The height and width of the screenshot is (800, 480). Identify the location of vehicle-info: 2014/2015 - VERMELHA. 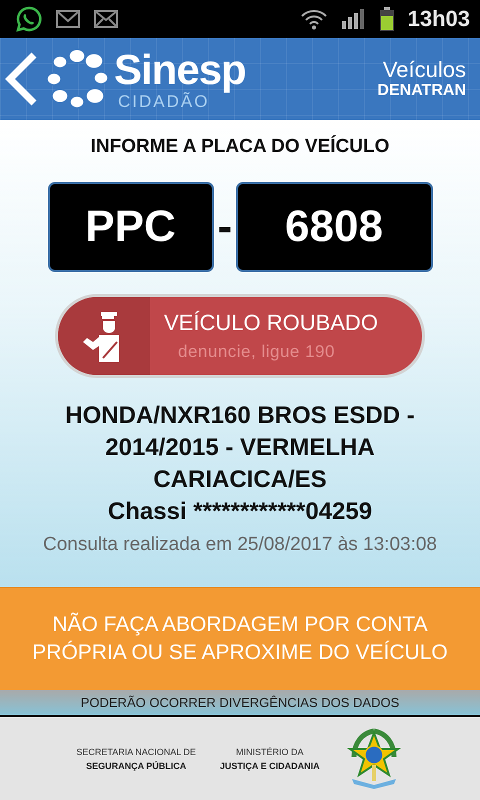
(240, 448).